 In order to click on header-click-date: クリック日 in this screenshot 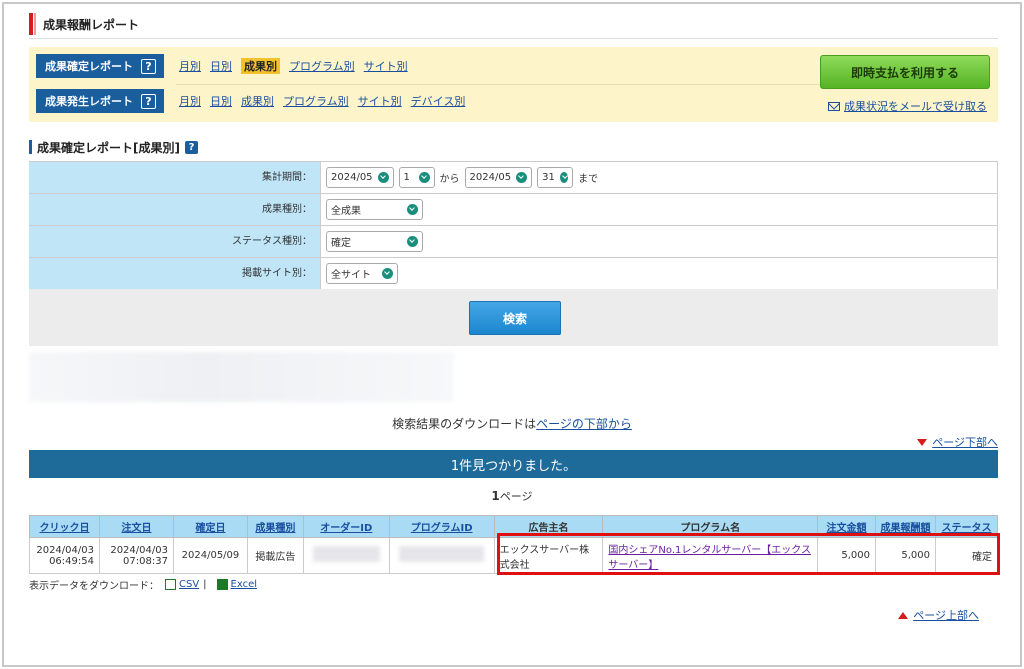, I will do `click(64, 526)`.